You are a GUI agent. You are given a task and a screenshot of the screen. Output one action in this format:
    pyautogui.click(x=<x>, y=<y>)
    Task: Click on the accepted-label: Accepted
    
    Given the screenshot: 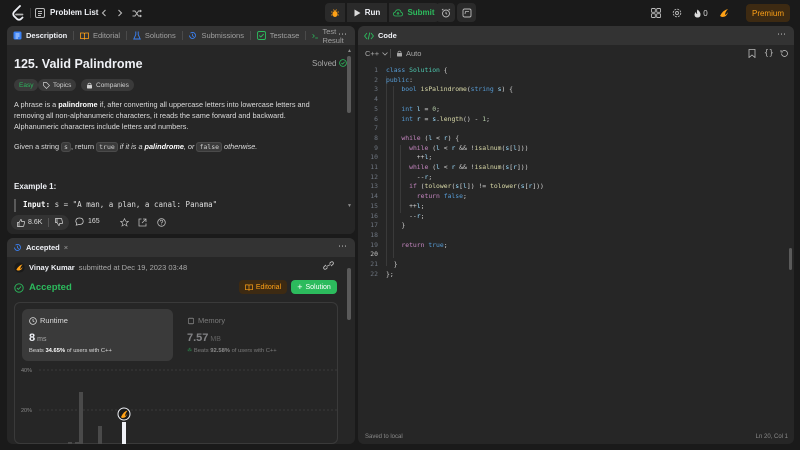 What is the action you would take?
    pyautogui.click(x=50, y=287)
    